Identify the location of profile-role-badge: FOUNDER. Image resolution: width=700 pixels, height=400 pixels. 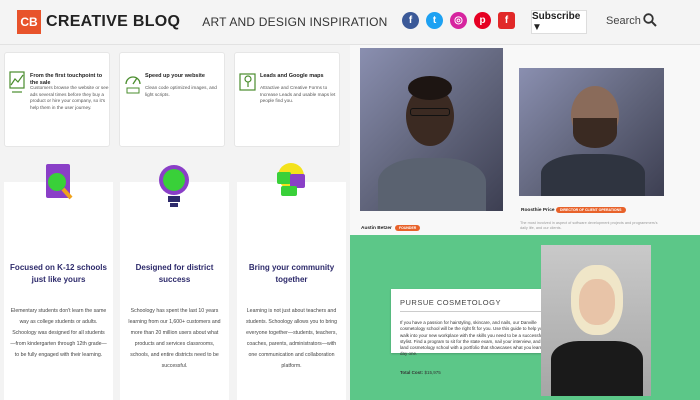
(408, 228).